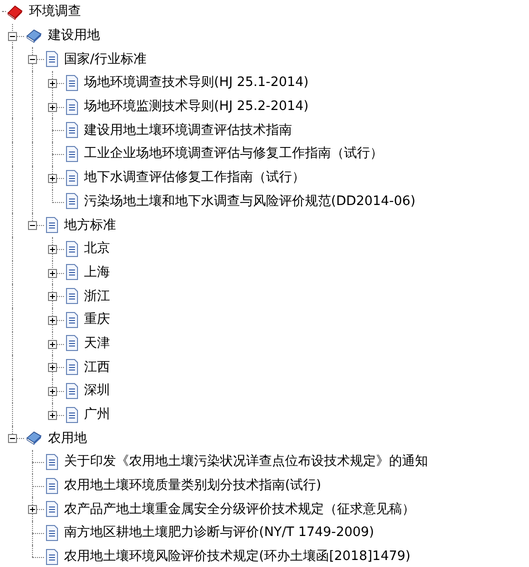 The height and width of the screenshot is (567, 529). I want to click on tree-item: 浙江, so click(97, 296).